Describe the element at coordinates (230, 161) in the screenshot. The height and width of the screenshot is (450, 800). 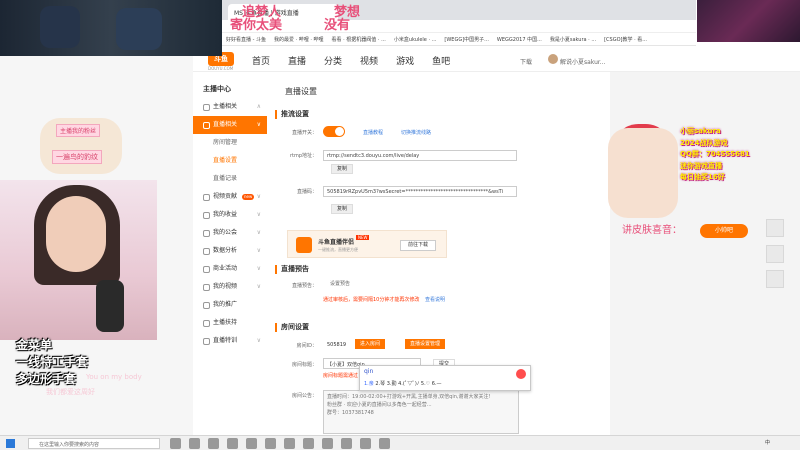
I see `sidebar-sub-live-settings: 直播设置` at that location.